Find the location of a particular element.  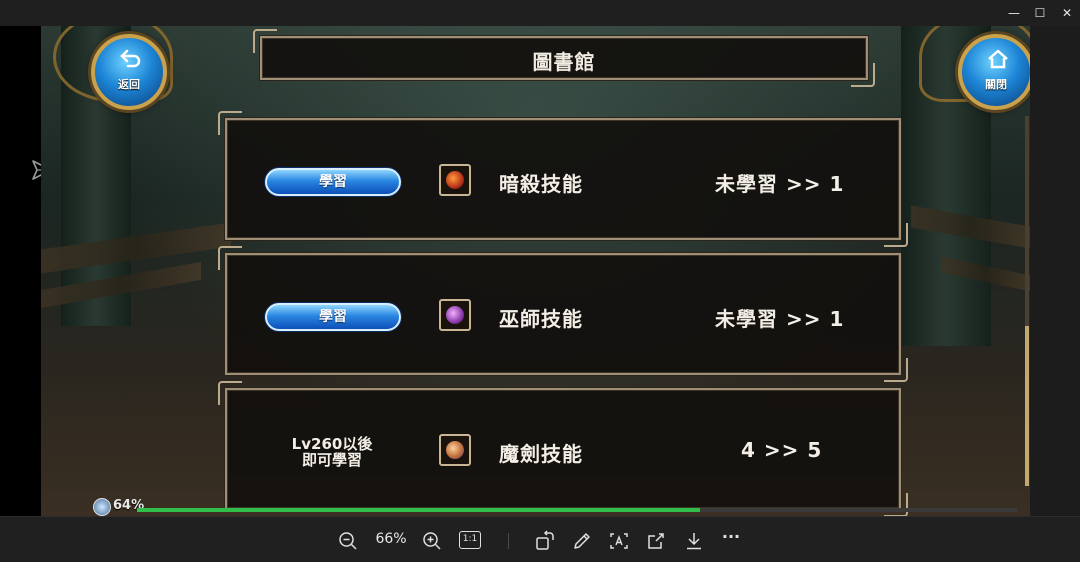

wizard-skill-icon is located at coordinates (455, 315).